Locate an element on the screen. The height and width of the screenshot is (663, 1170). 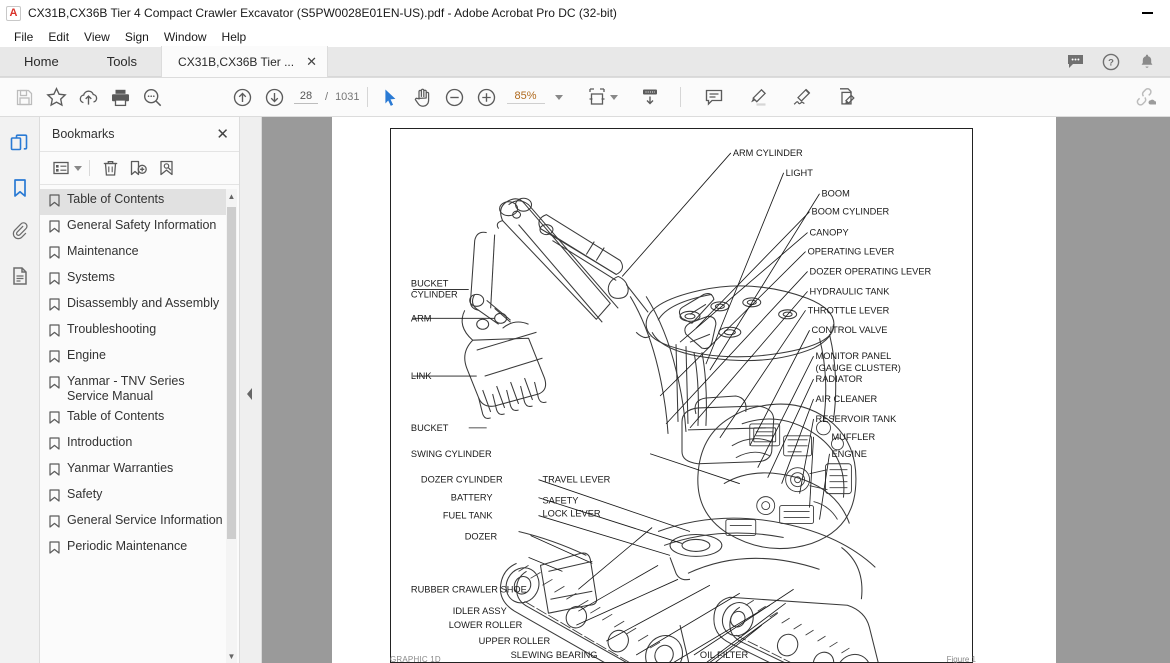
save-icon is located at coordinates (24, 97).